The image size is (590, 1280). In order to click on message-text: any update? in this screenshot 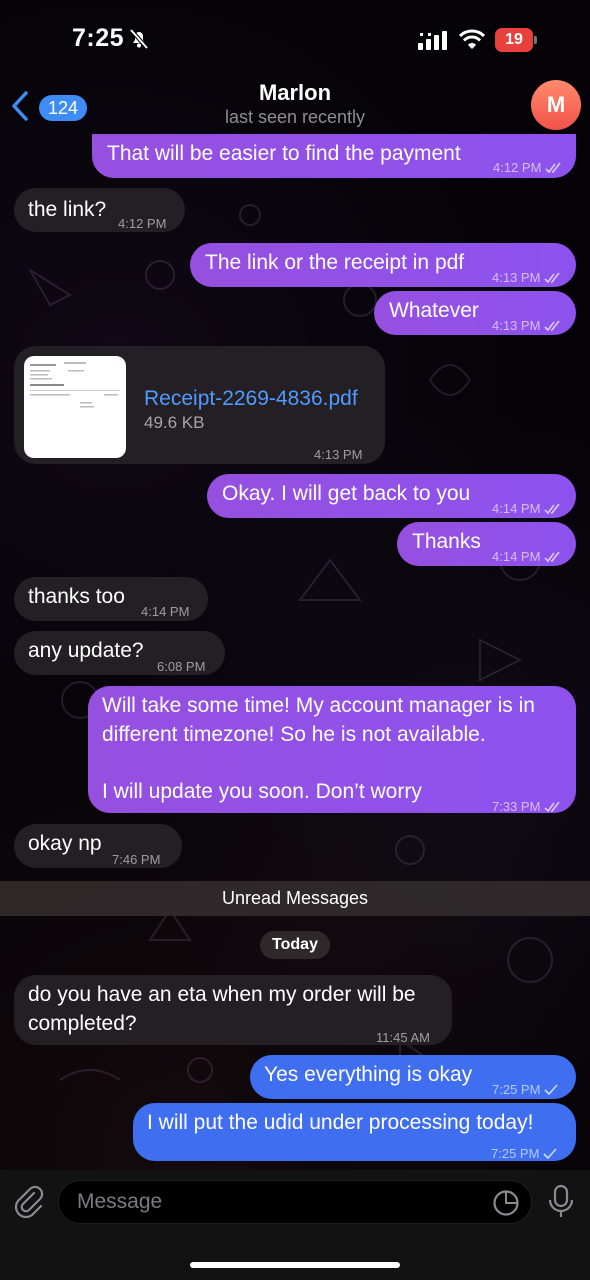, I will do `click(86, 650)`.